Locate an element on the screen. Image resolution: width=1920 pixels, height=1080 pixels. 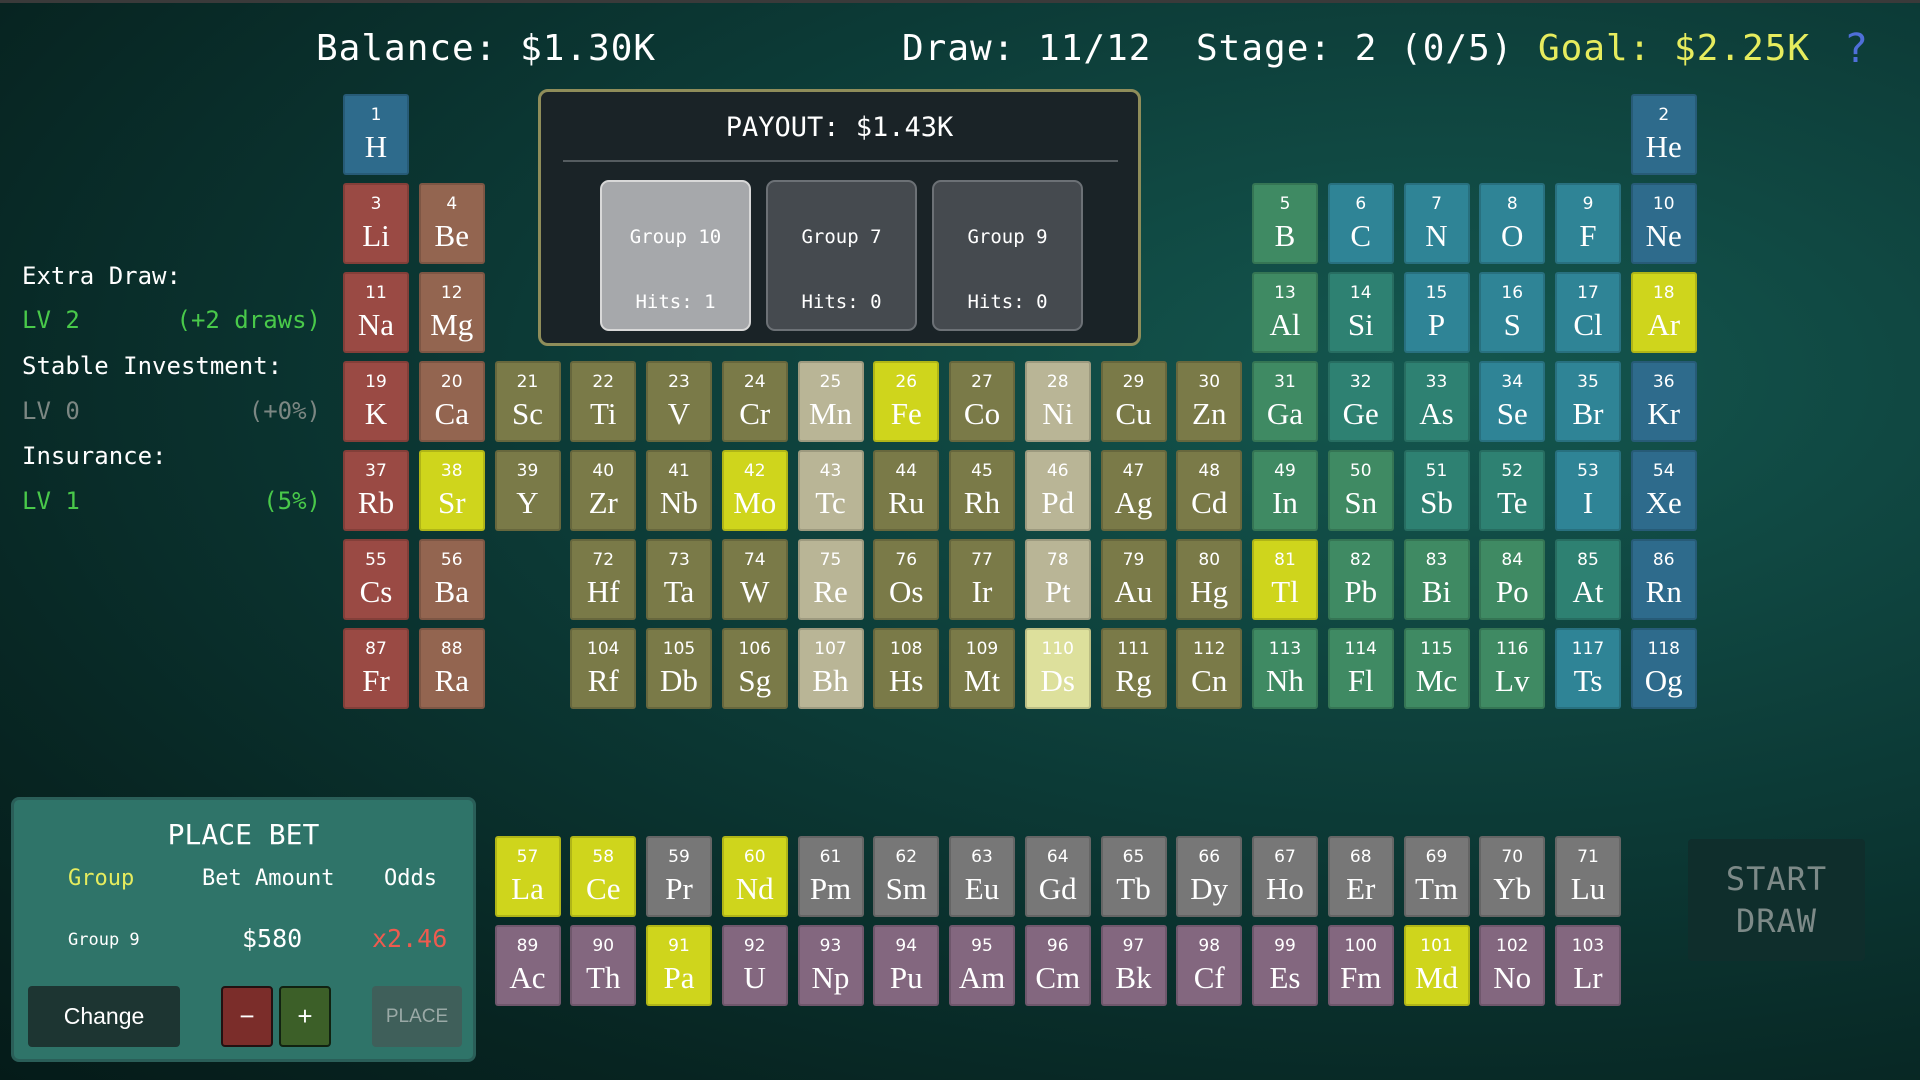
element-tile-th: 90 Th is located at coordinates (603, 965).